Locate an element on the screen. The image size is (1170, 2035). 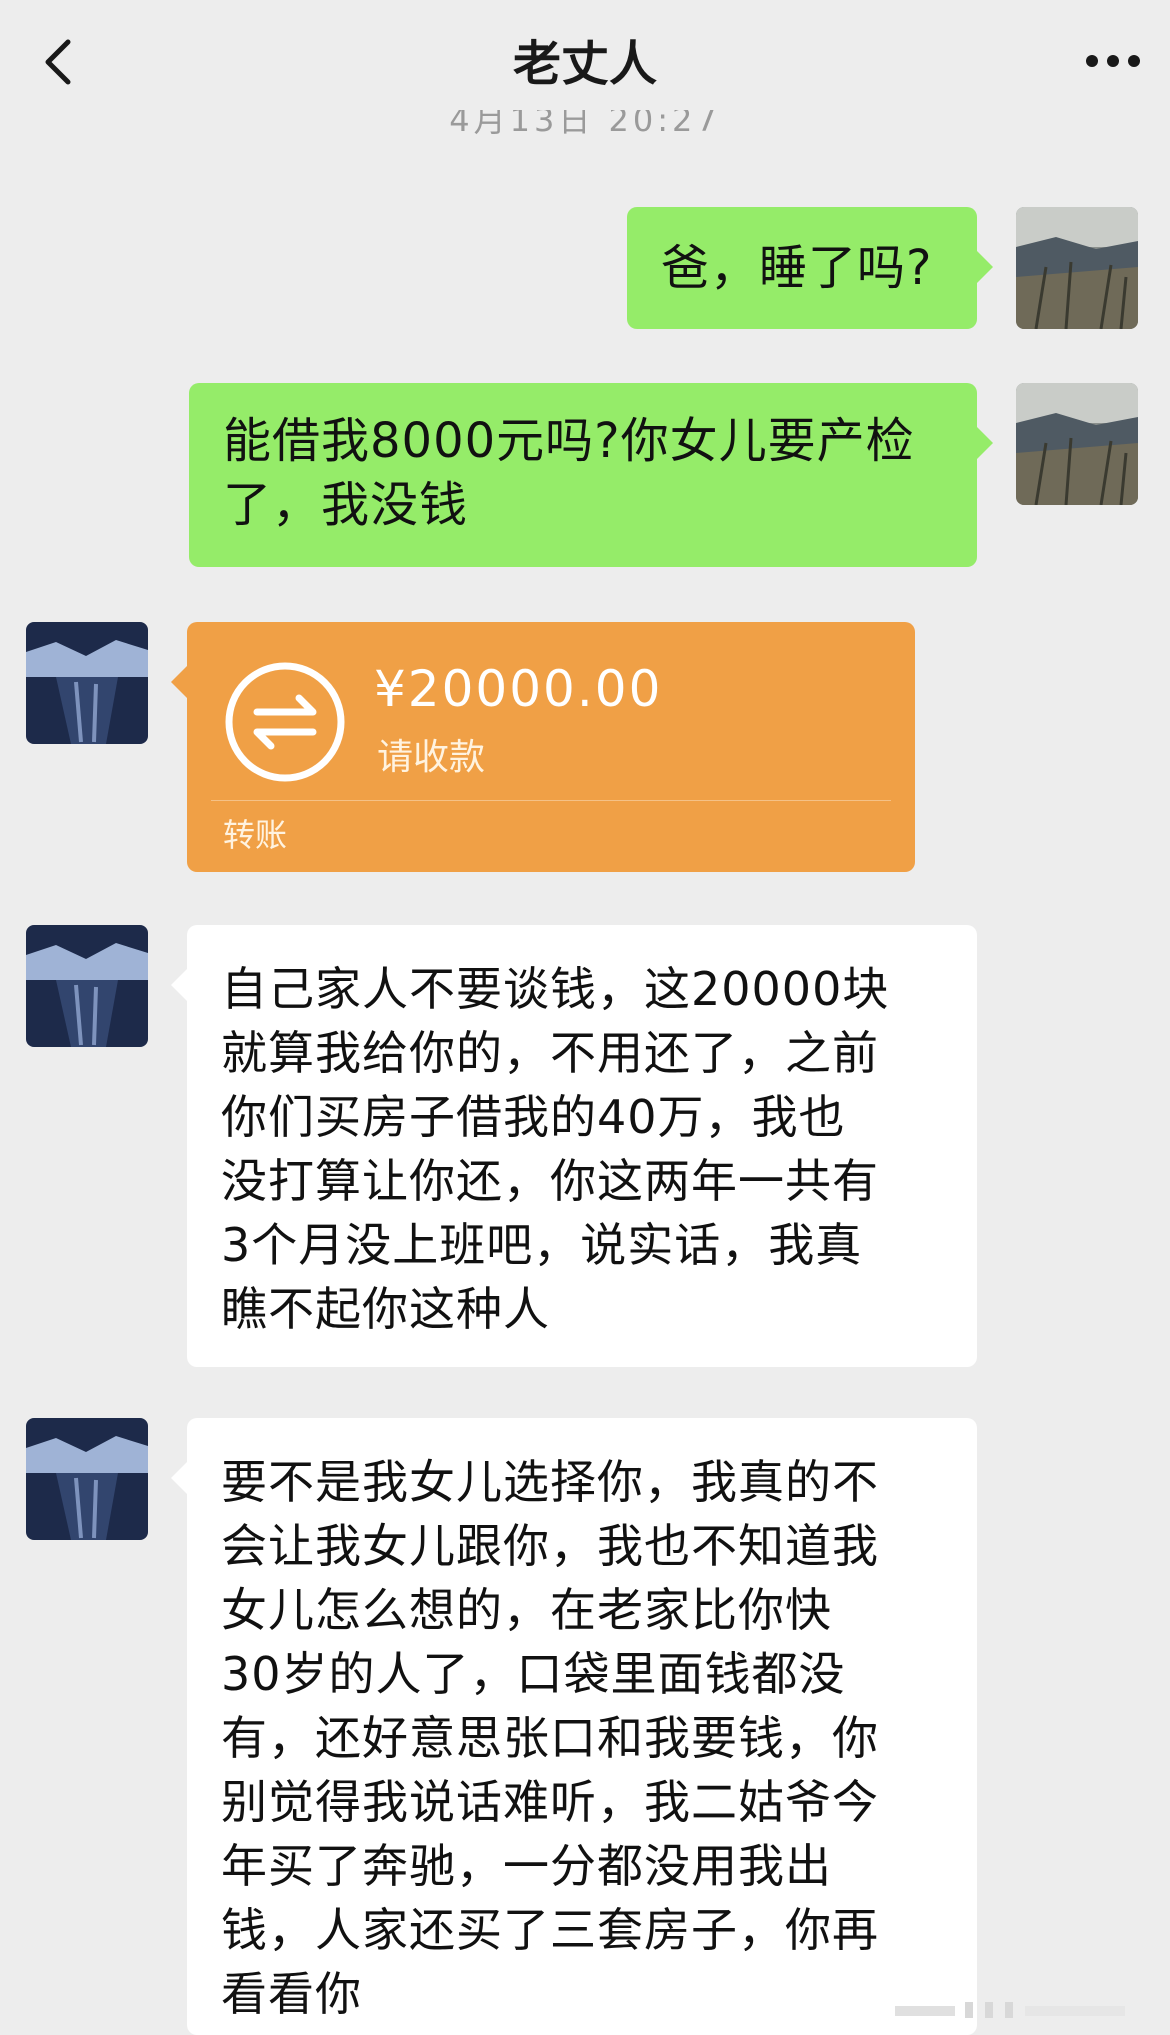
message-line: 女儿怎么想的，在老家比你快 is located at coordinates (526, 1610).